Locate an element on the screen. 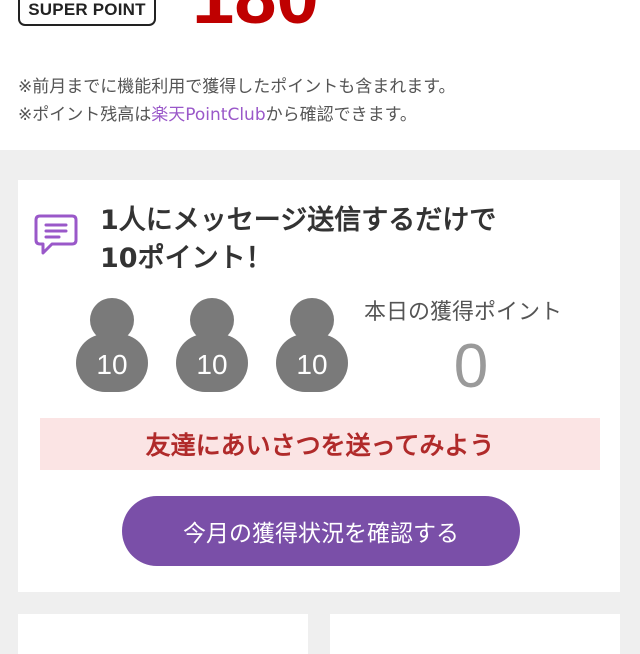 Image resolution: width=640 pixels, height=654 pixels. note-line-2-suffix: から確認できます。 is located at coordinates (341, 115).